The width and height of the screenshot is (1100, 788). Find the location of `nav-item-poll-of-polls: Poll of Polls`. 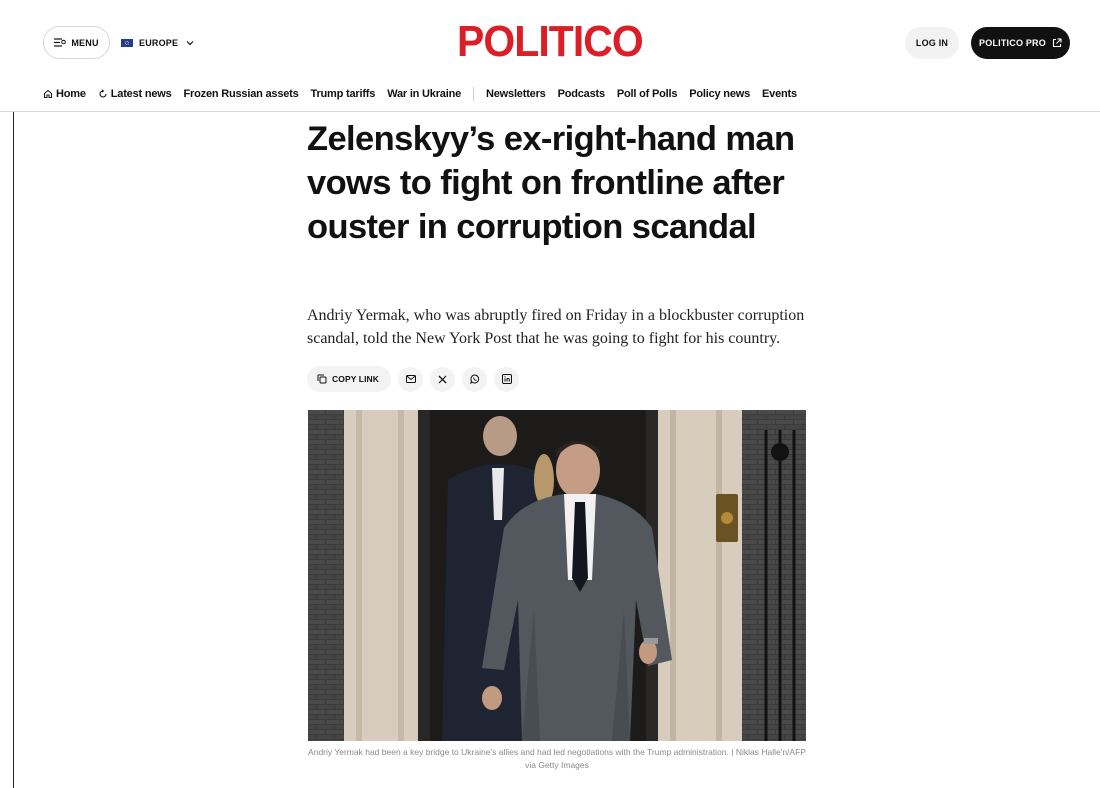

nav-item-poll-of-polls: Poll of Polls is located at coordinates (647, 94).